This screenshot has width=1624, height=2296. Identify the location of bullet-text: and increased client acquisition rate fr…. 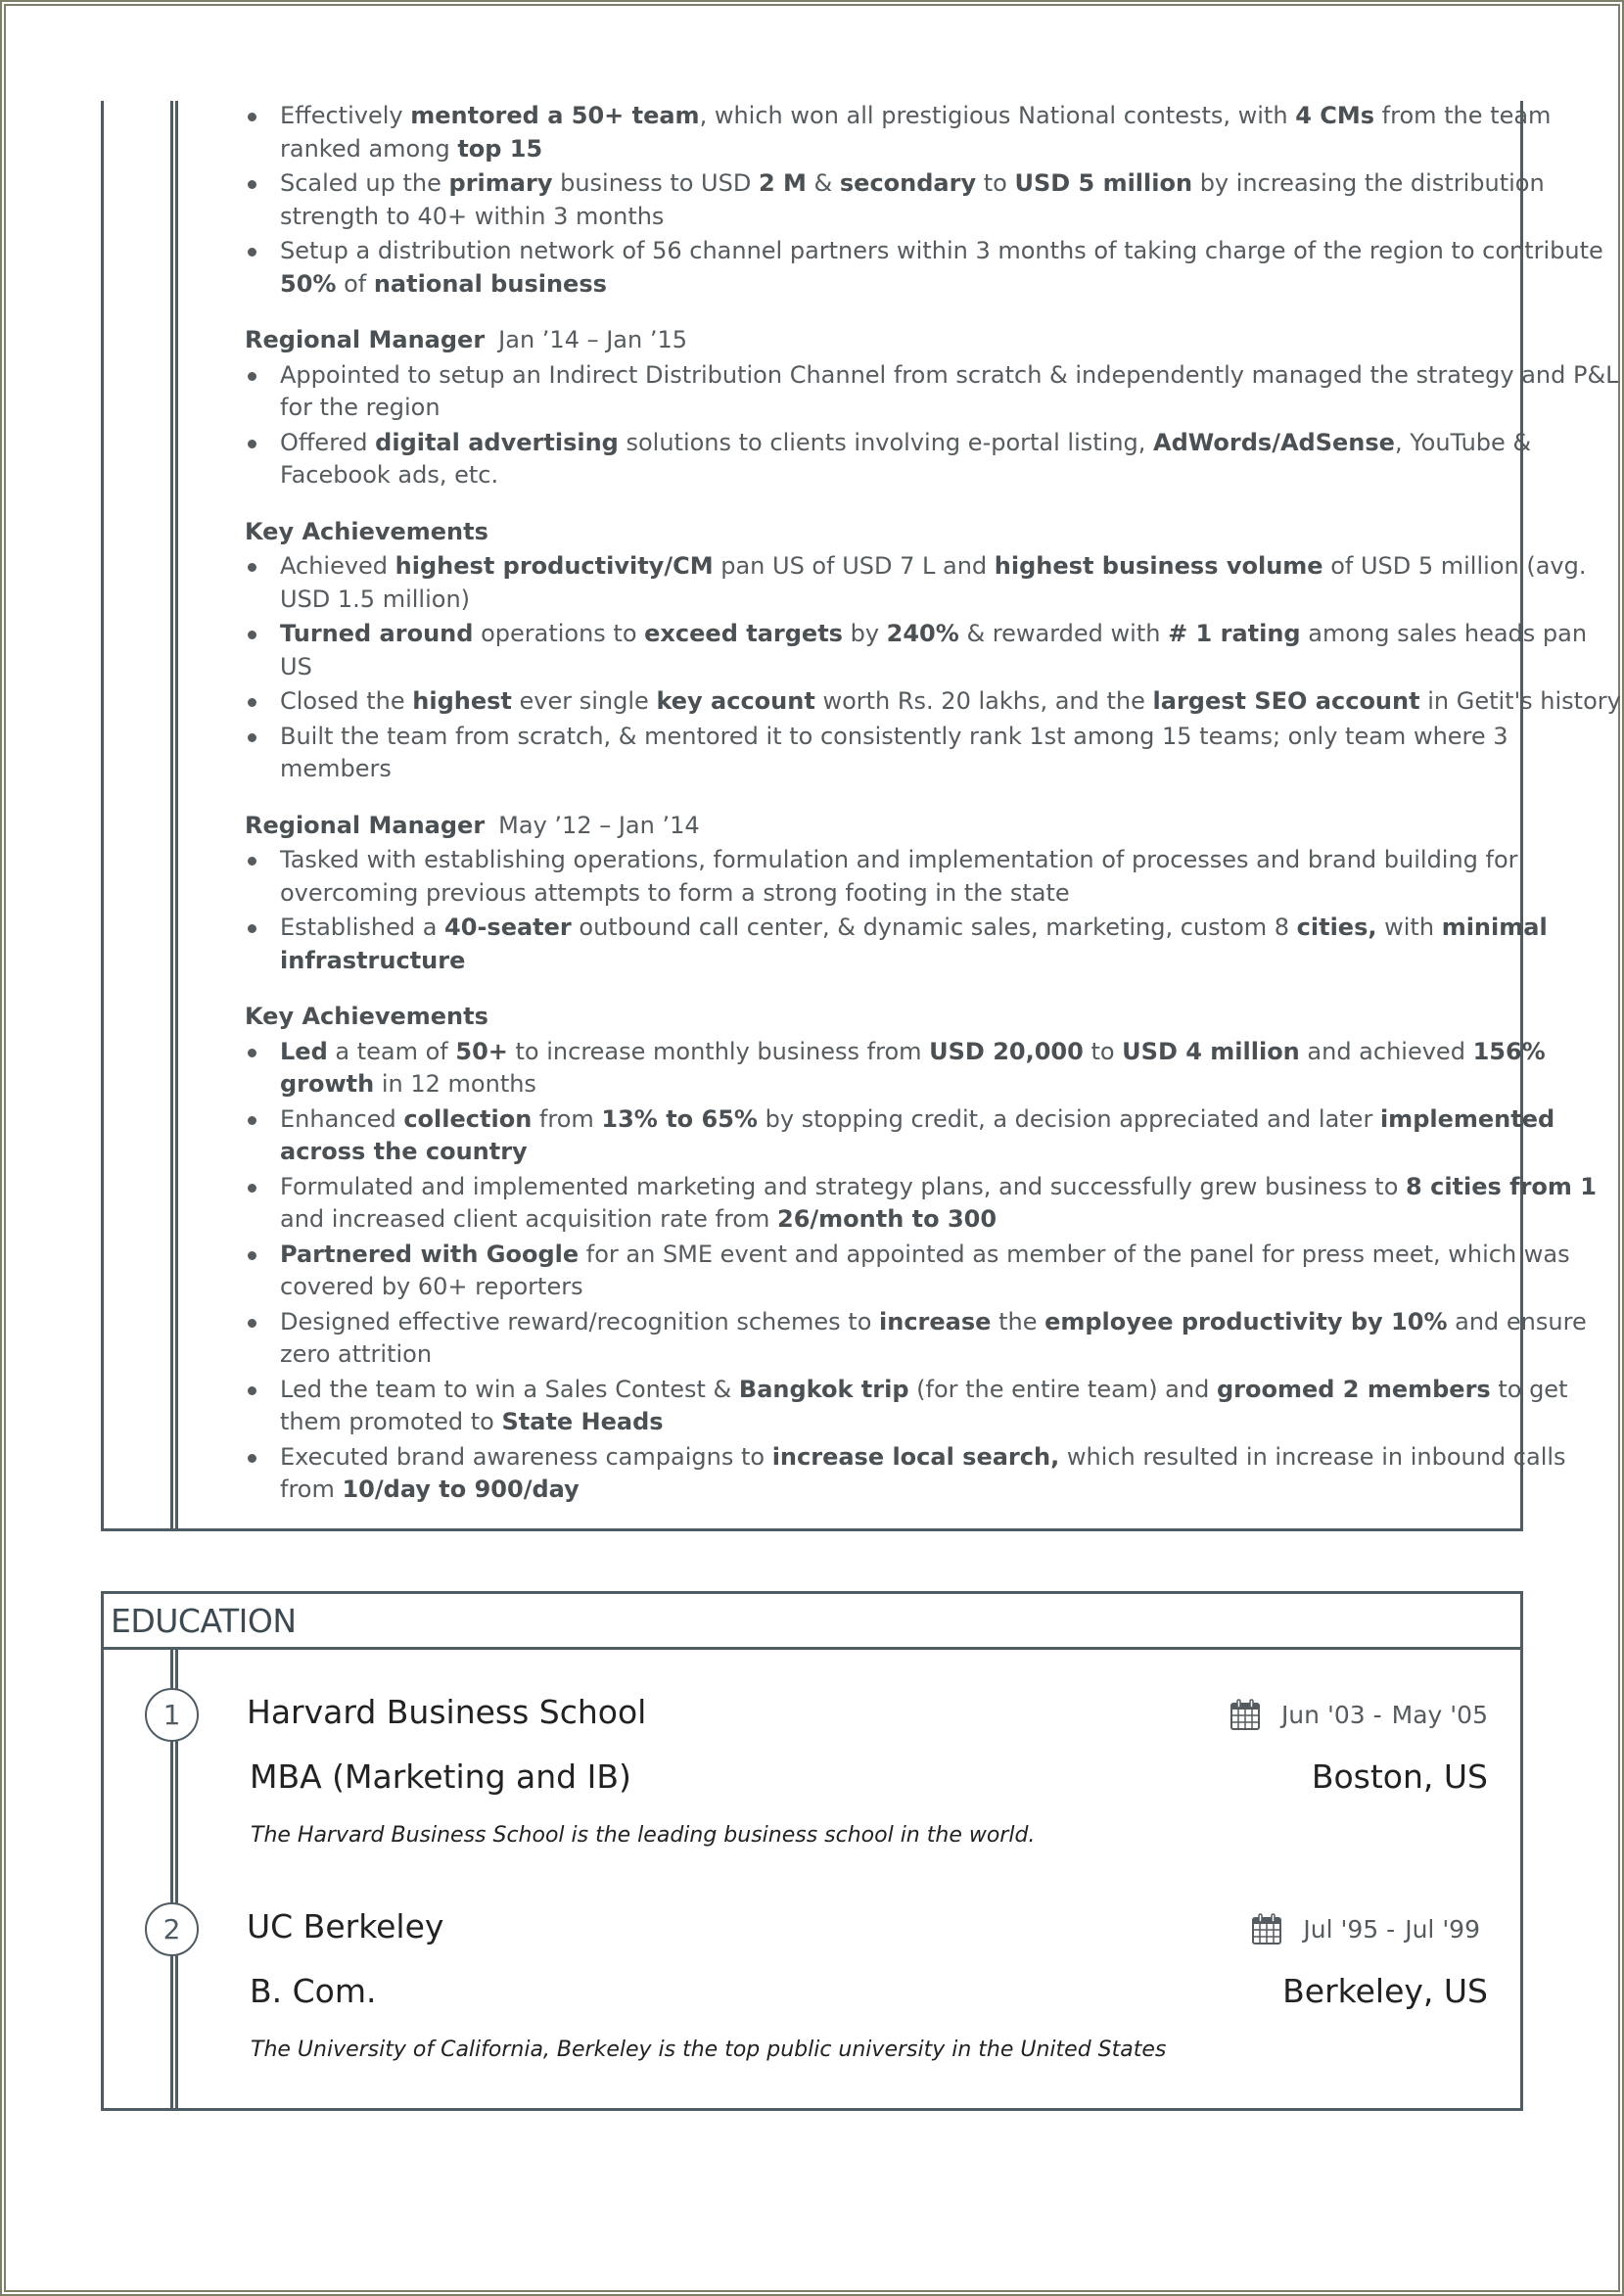
(528, 1219).